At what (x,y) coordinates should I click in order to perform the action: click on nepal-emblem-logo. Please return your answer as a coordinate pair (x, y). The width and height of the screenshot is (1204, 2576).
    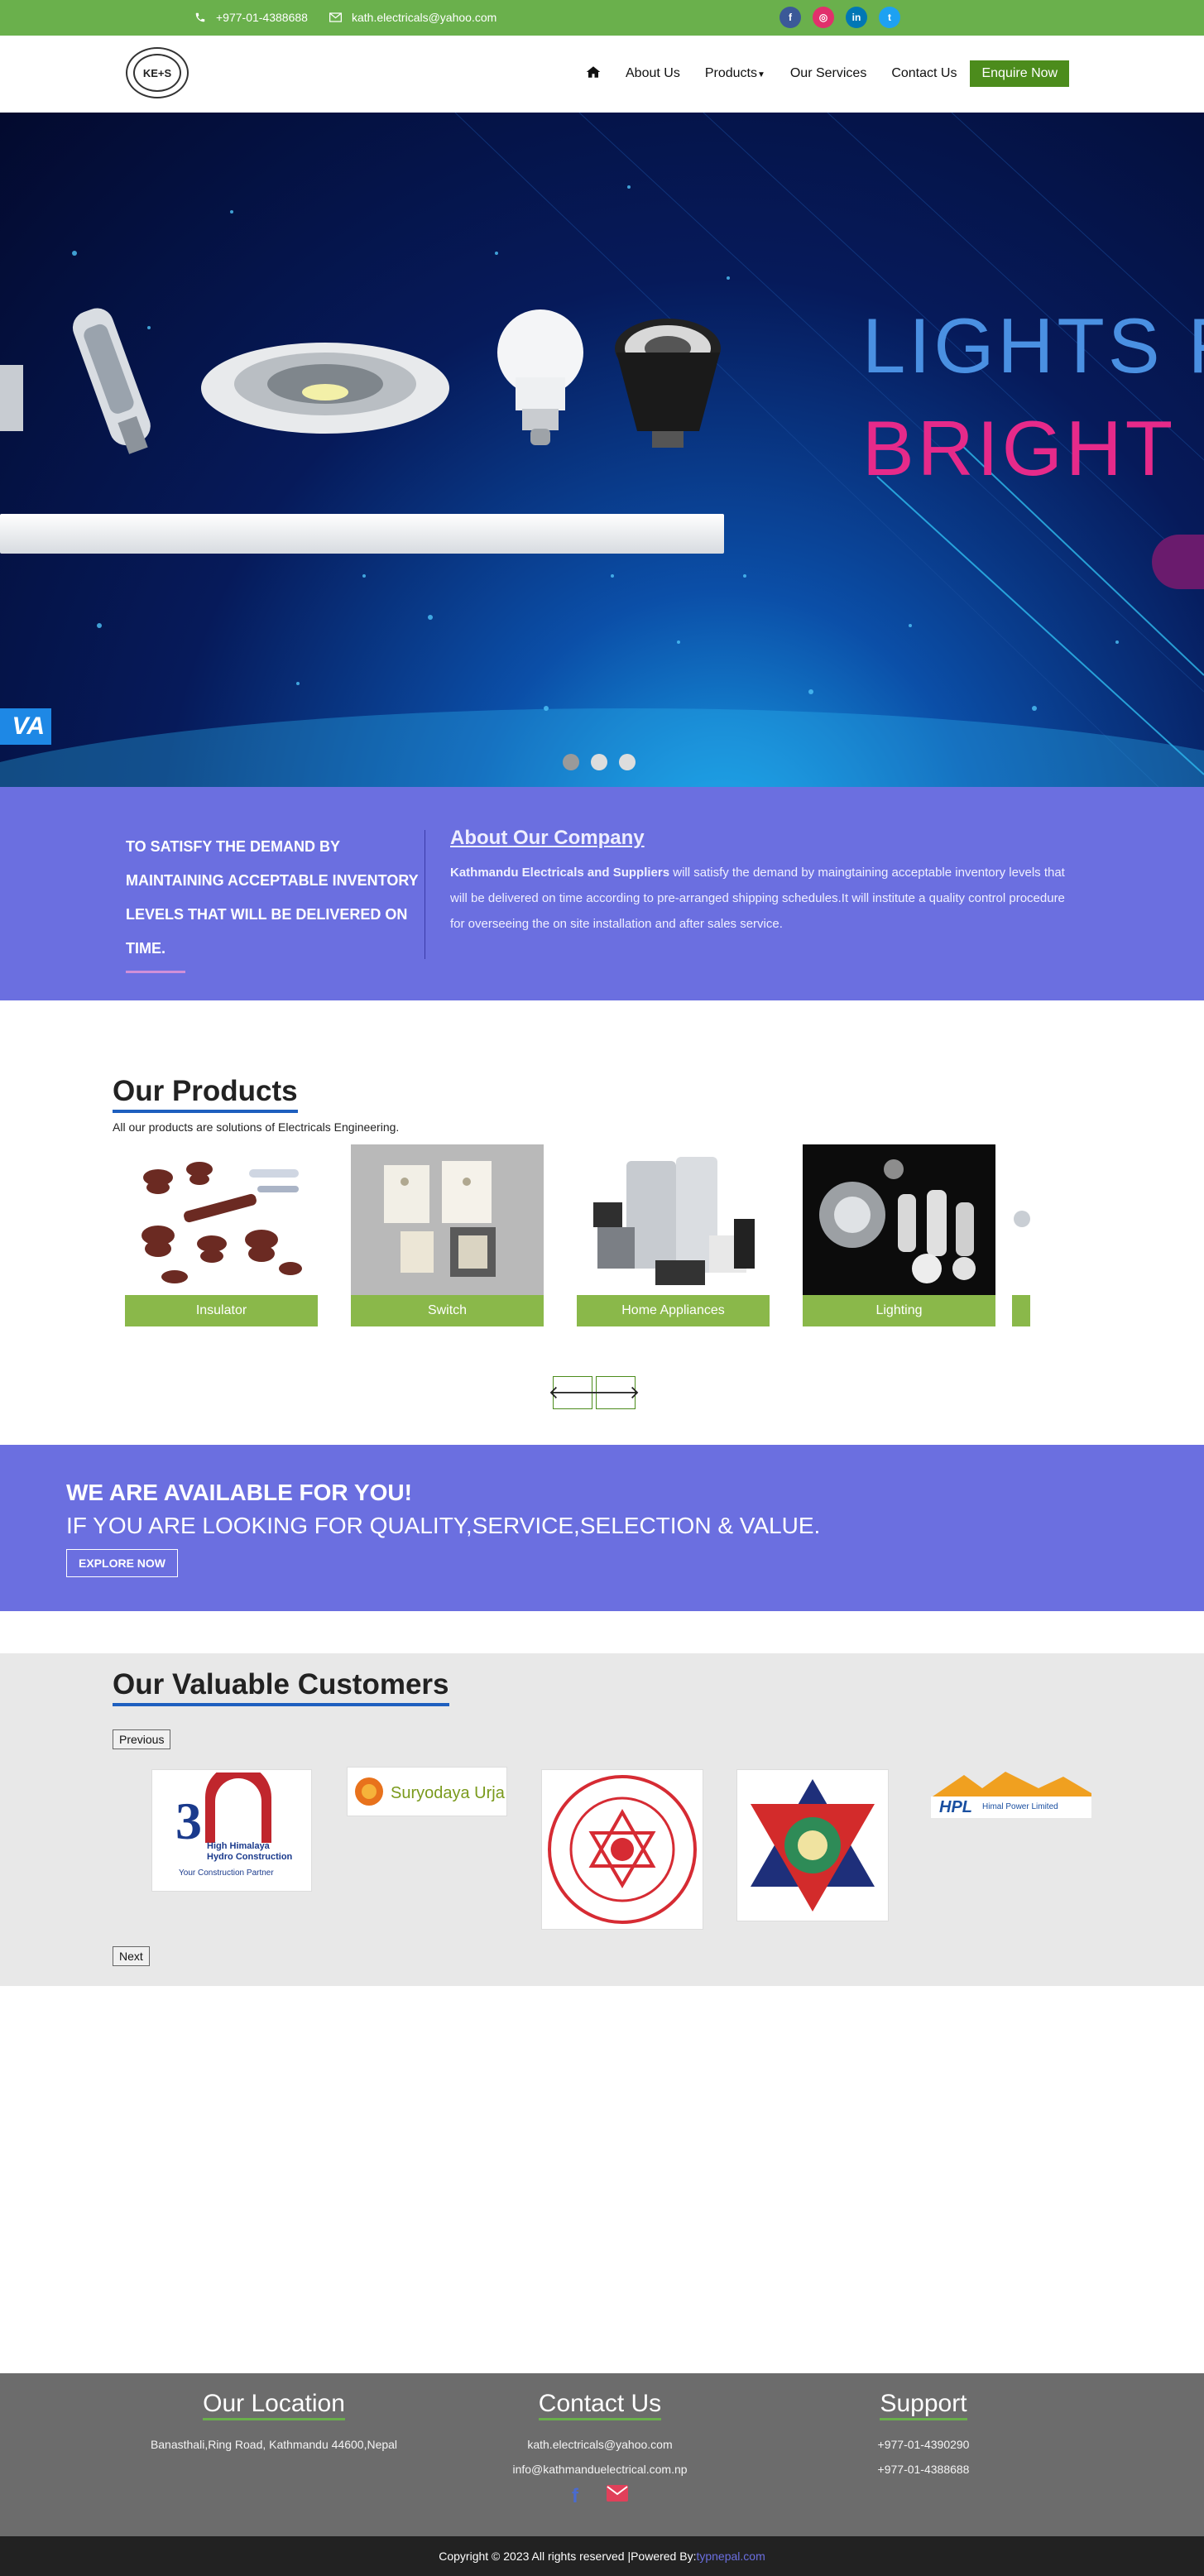
    Looking at the image, I should click on (813, 1846).